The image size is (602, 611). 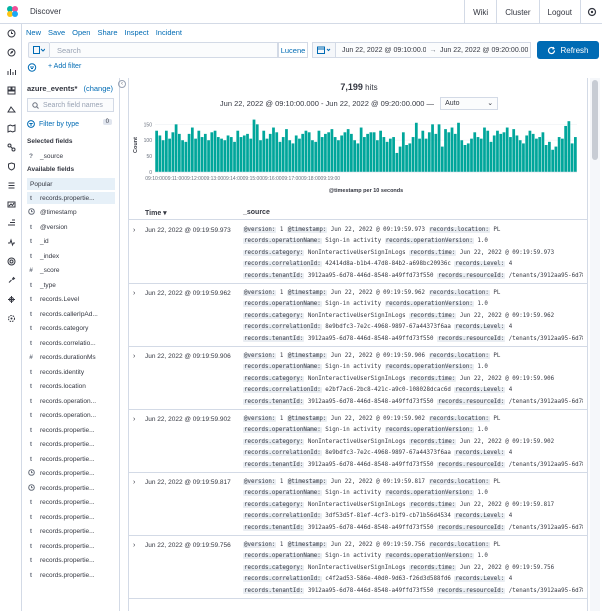 I want to click on start-date: Jun 22, 2022 @ 09:10:00.000, so click(x=381, y=50).